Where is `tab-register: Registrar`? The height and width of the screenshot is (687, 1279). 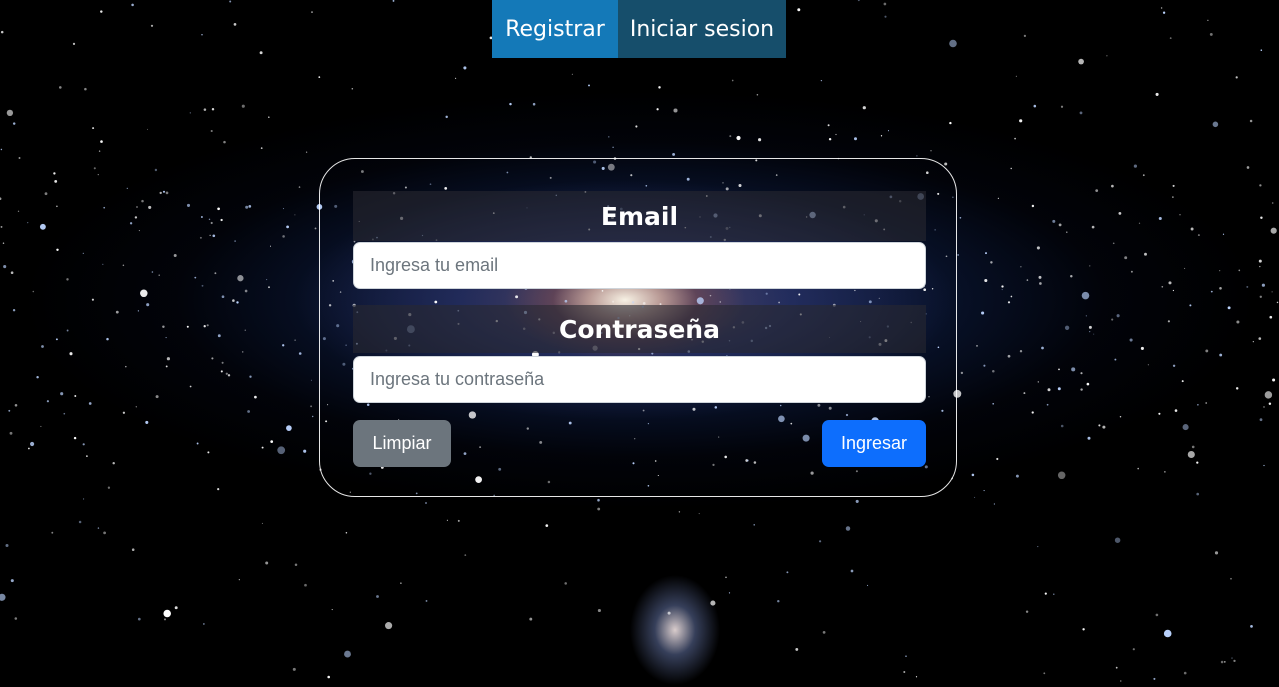
tab-register: Registrar is located at coordinates (555, 29).